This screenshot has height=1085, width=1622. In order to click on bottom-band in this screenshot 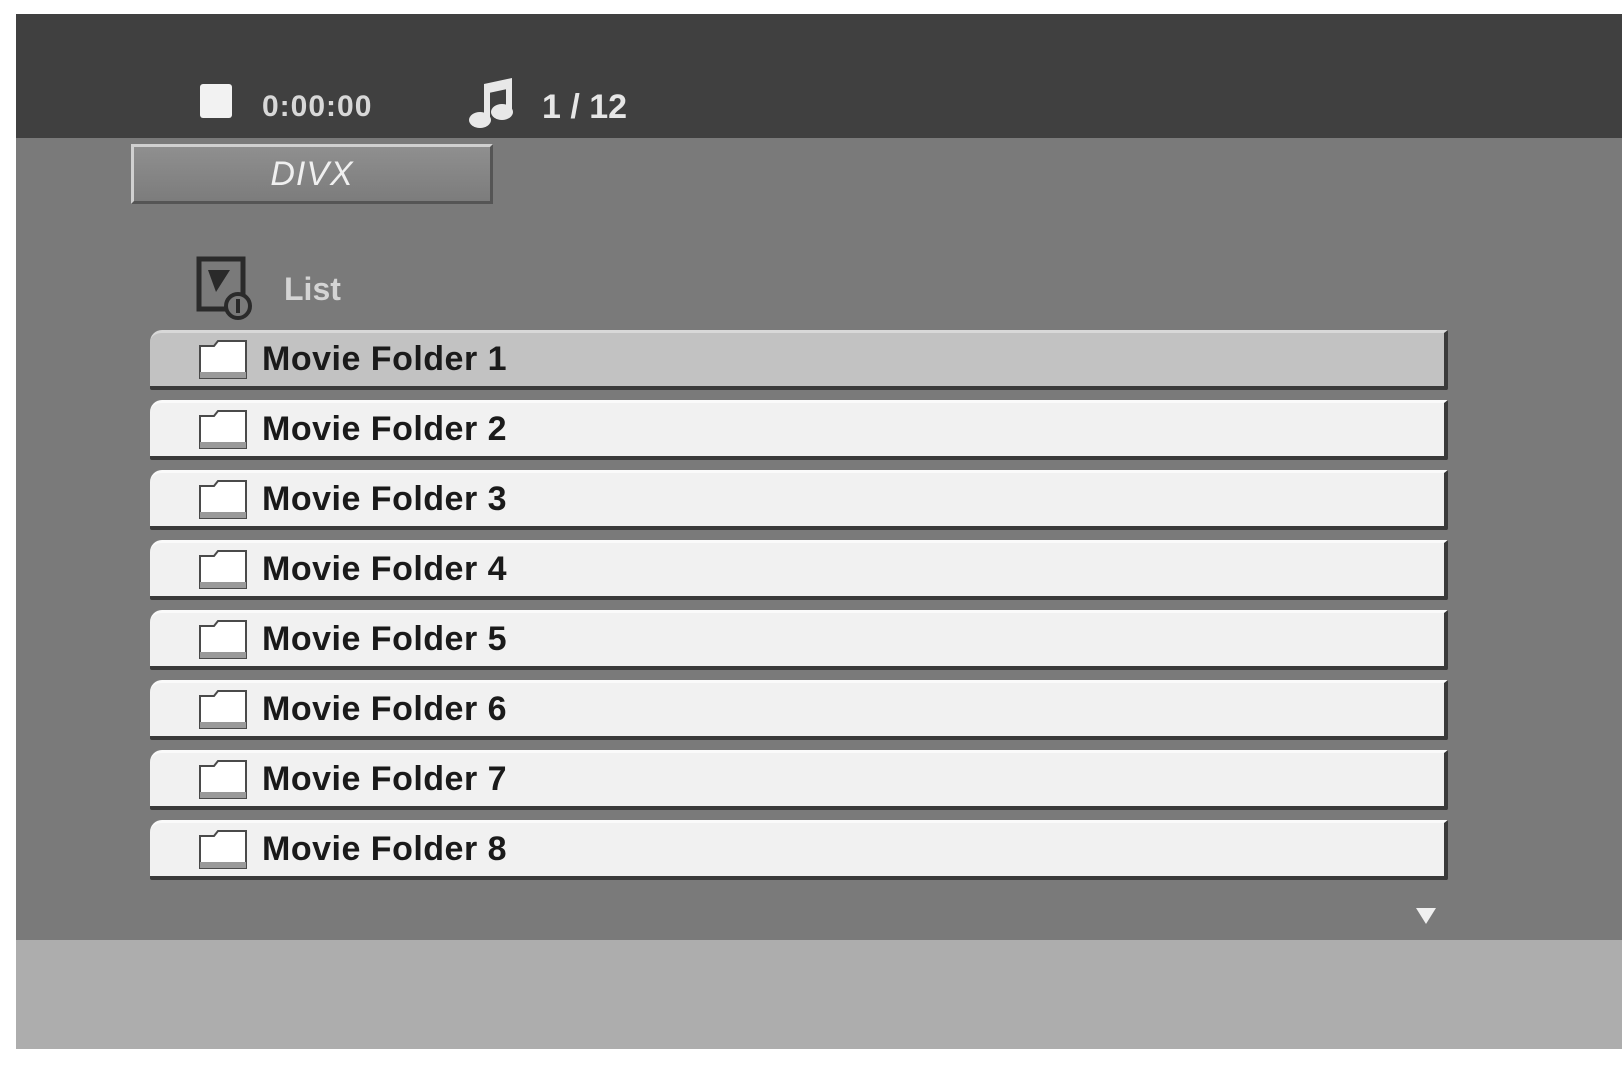, I will do `click(819, 994)`.